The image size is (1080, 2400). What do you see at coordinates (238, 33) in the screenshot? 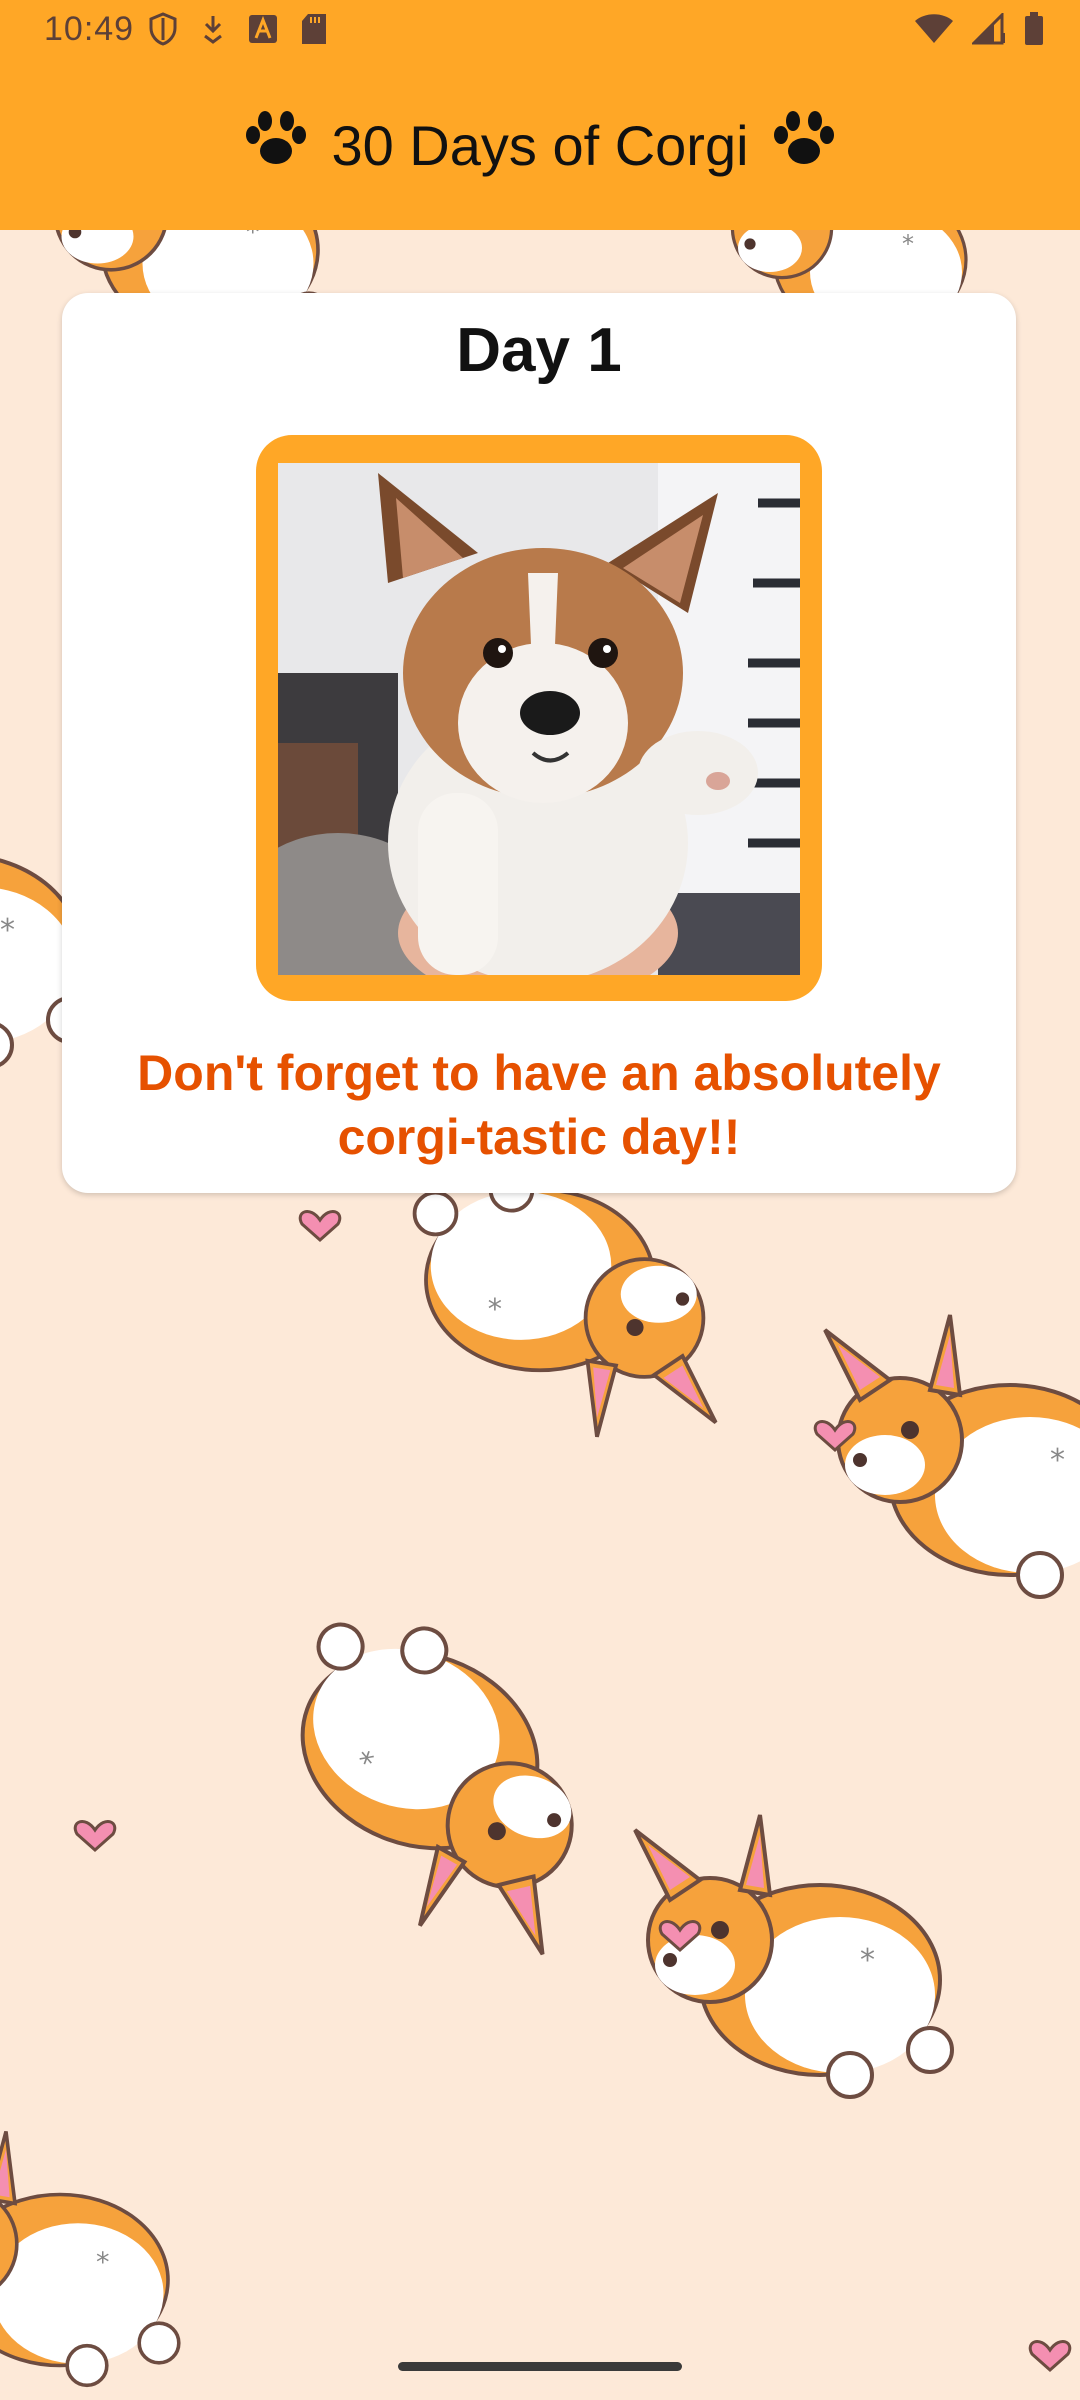
I see `status-icons-left` at bounding box center [238, 33].